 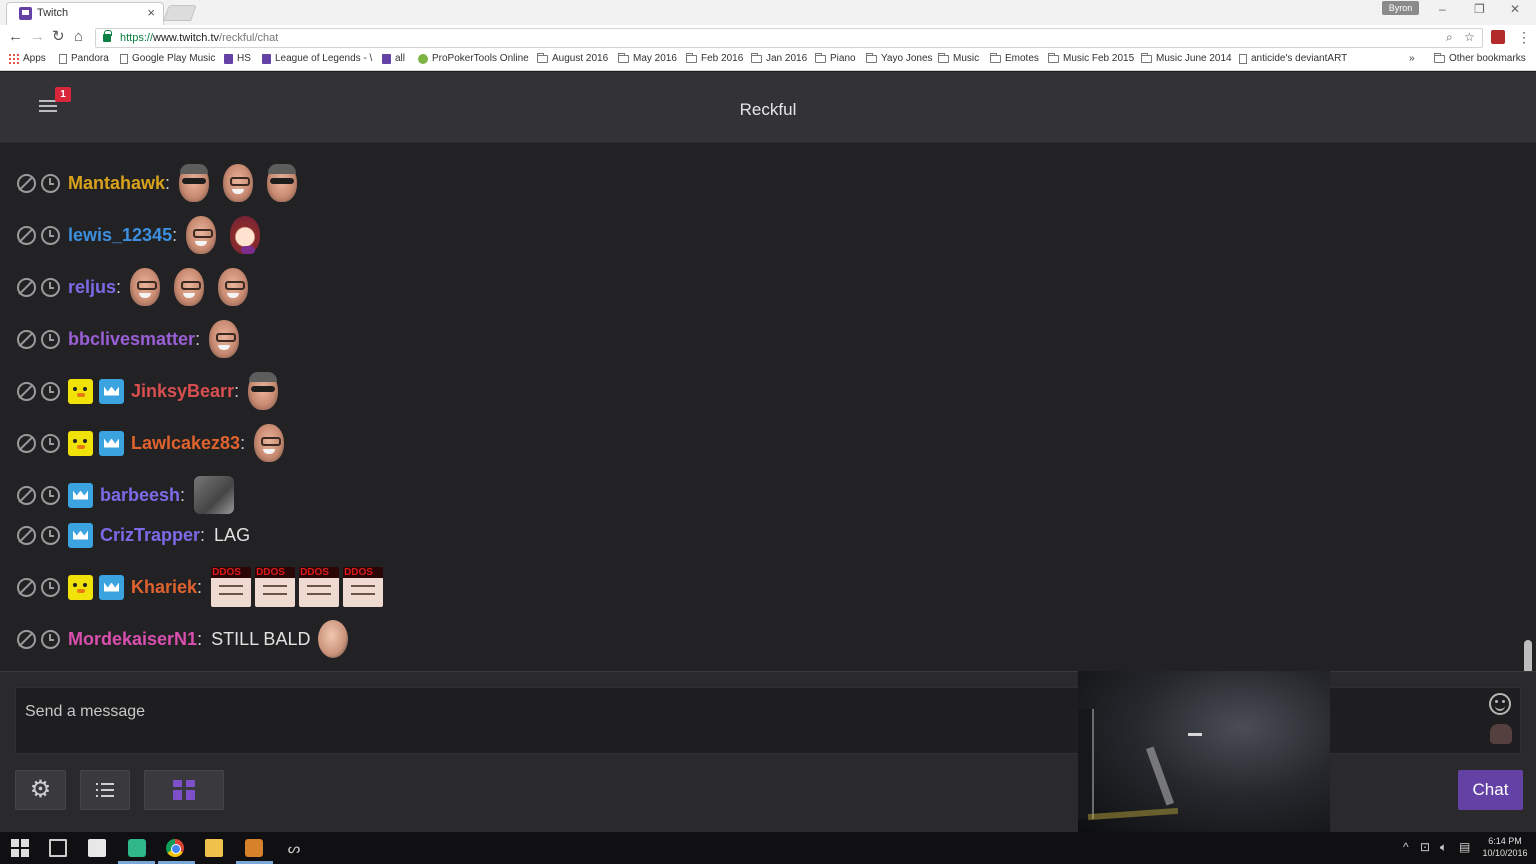 I want to click on bits-icon, so click(x=1501, y=734).